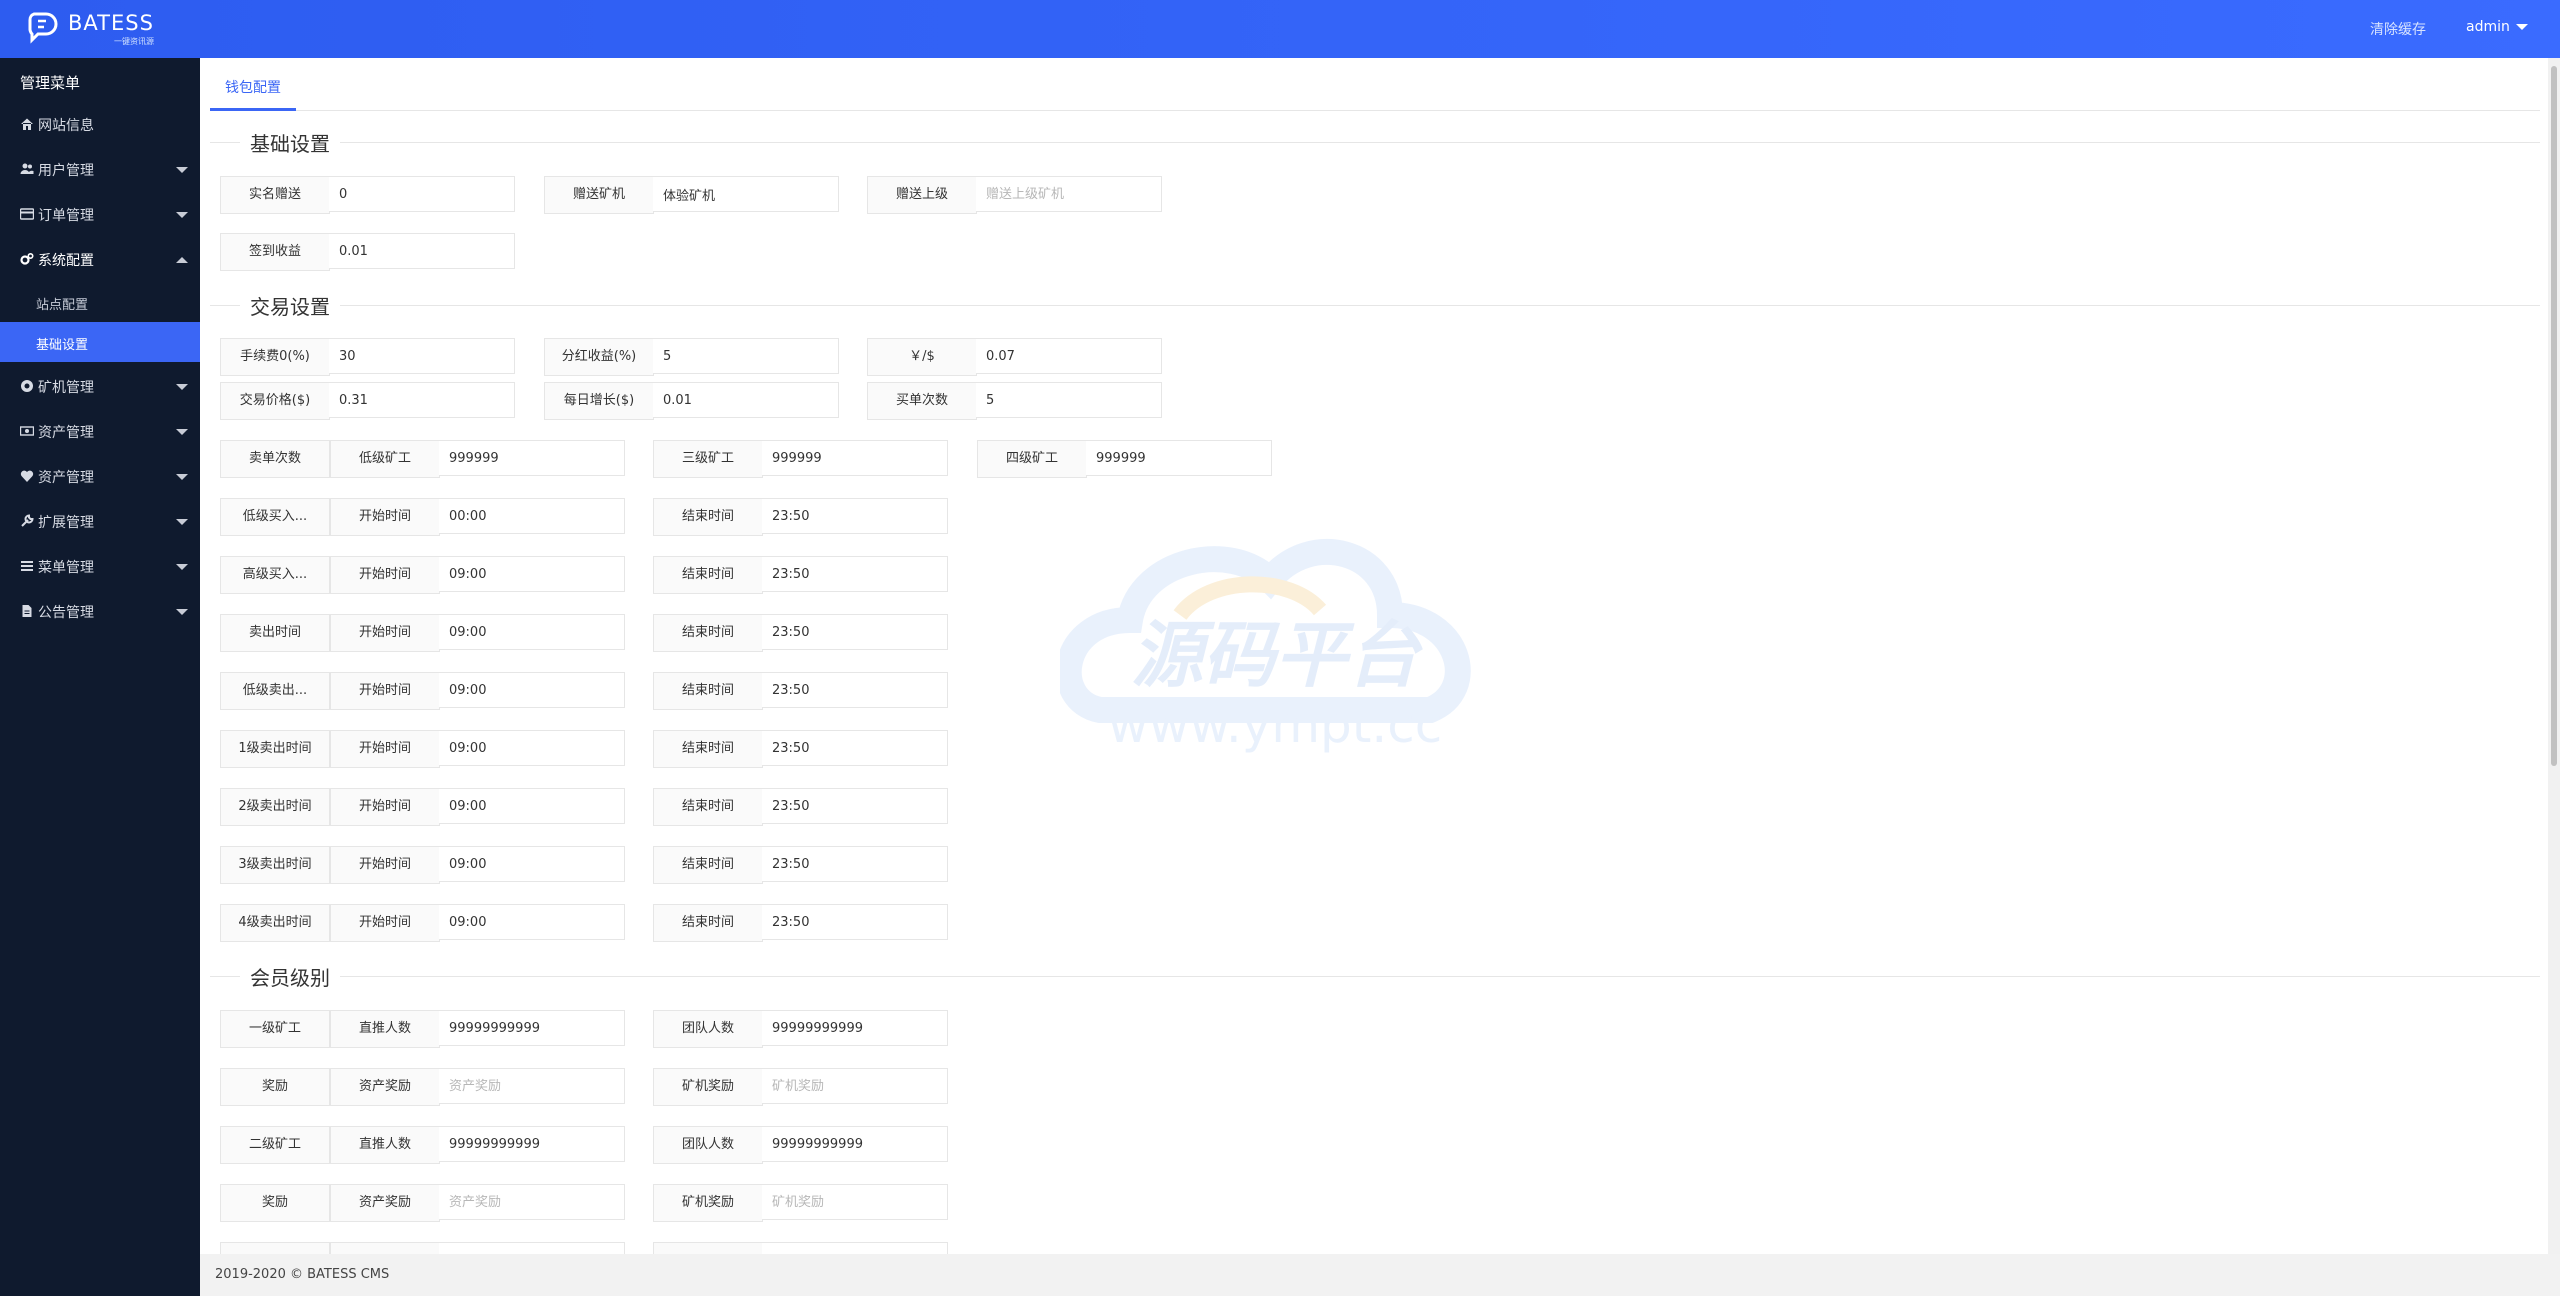 The width and height of the screenshot is (2560, 1296). I want to click on sidebar-item-label: 菜单管理, so click(66, 568).